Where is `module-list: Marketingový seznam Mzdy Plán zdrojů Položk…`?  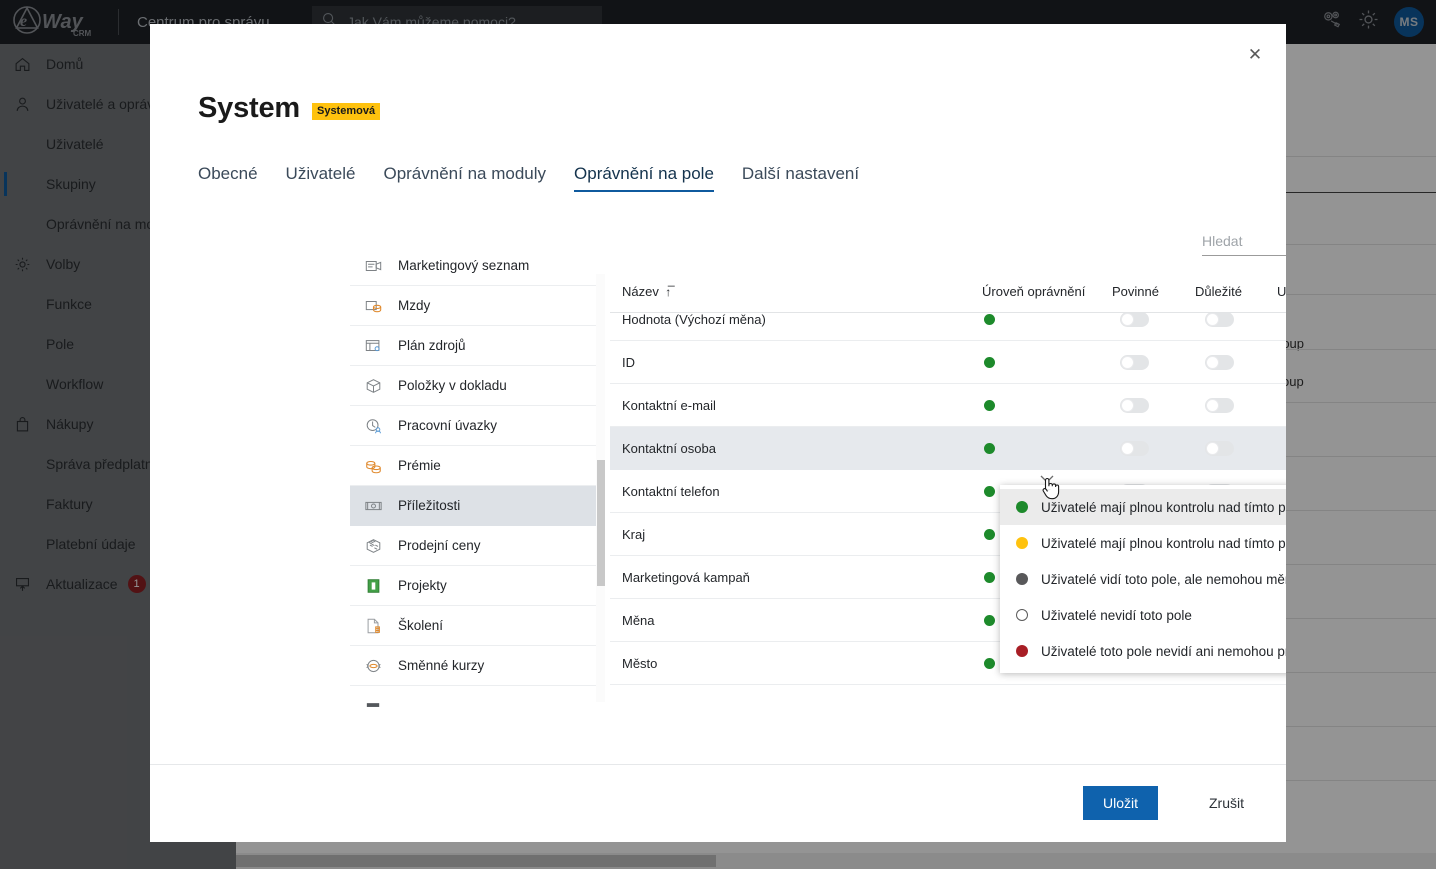 module-list: Marketingový seznam Mzdy Plán zdrojů Položk… is located at coordinates (474, 486).